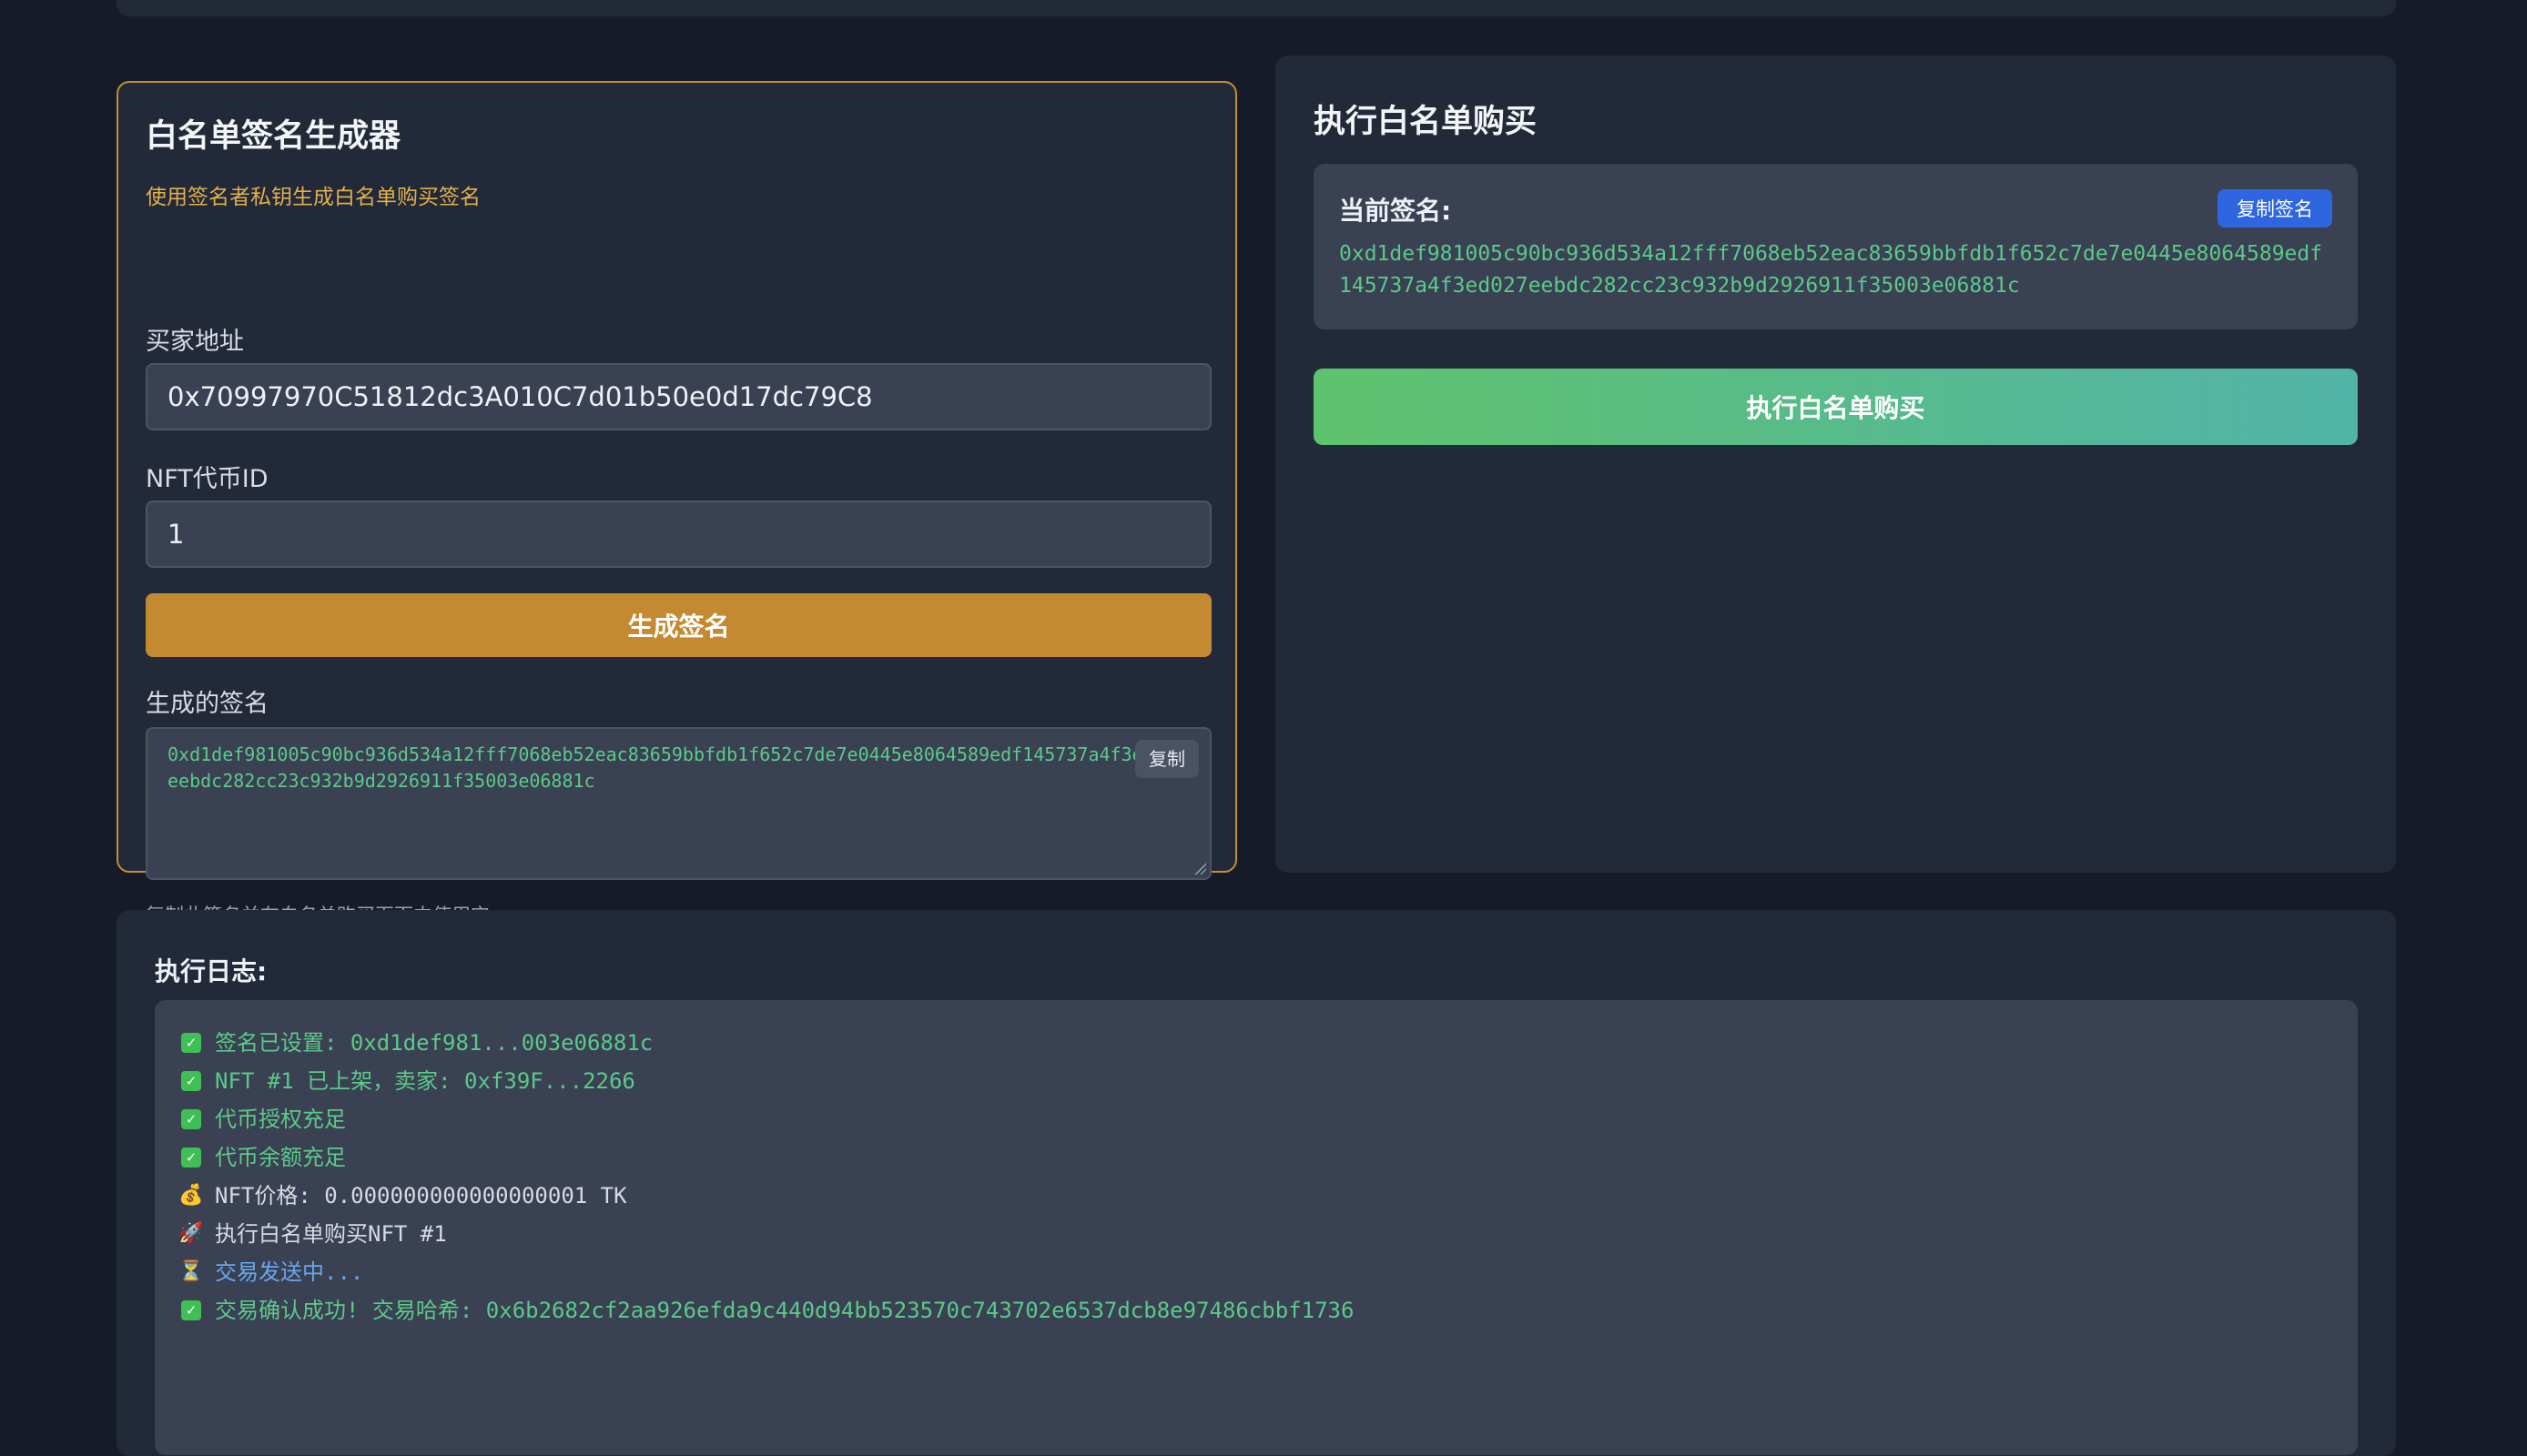 The height and width of the screenshot is (1456, 2527). What do you see at coordinates (1255, 1234) in the screenshot?
I see `log-line: 🚀 执行白名单购买NFT #1` at bounding box center [1255, 1234].